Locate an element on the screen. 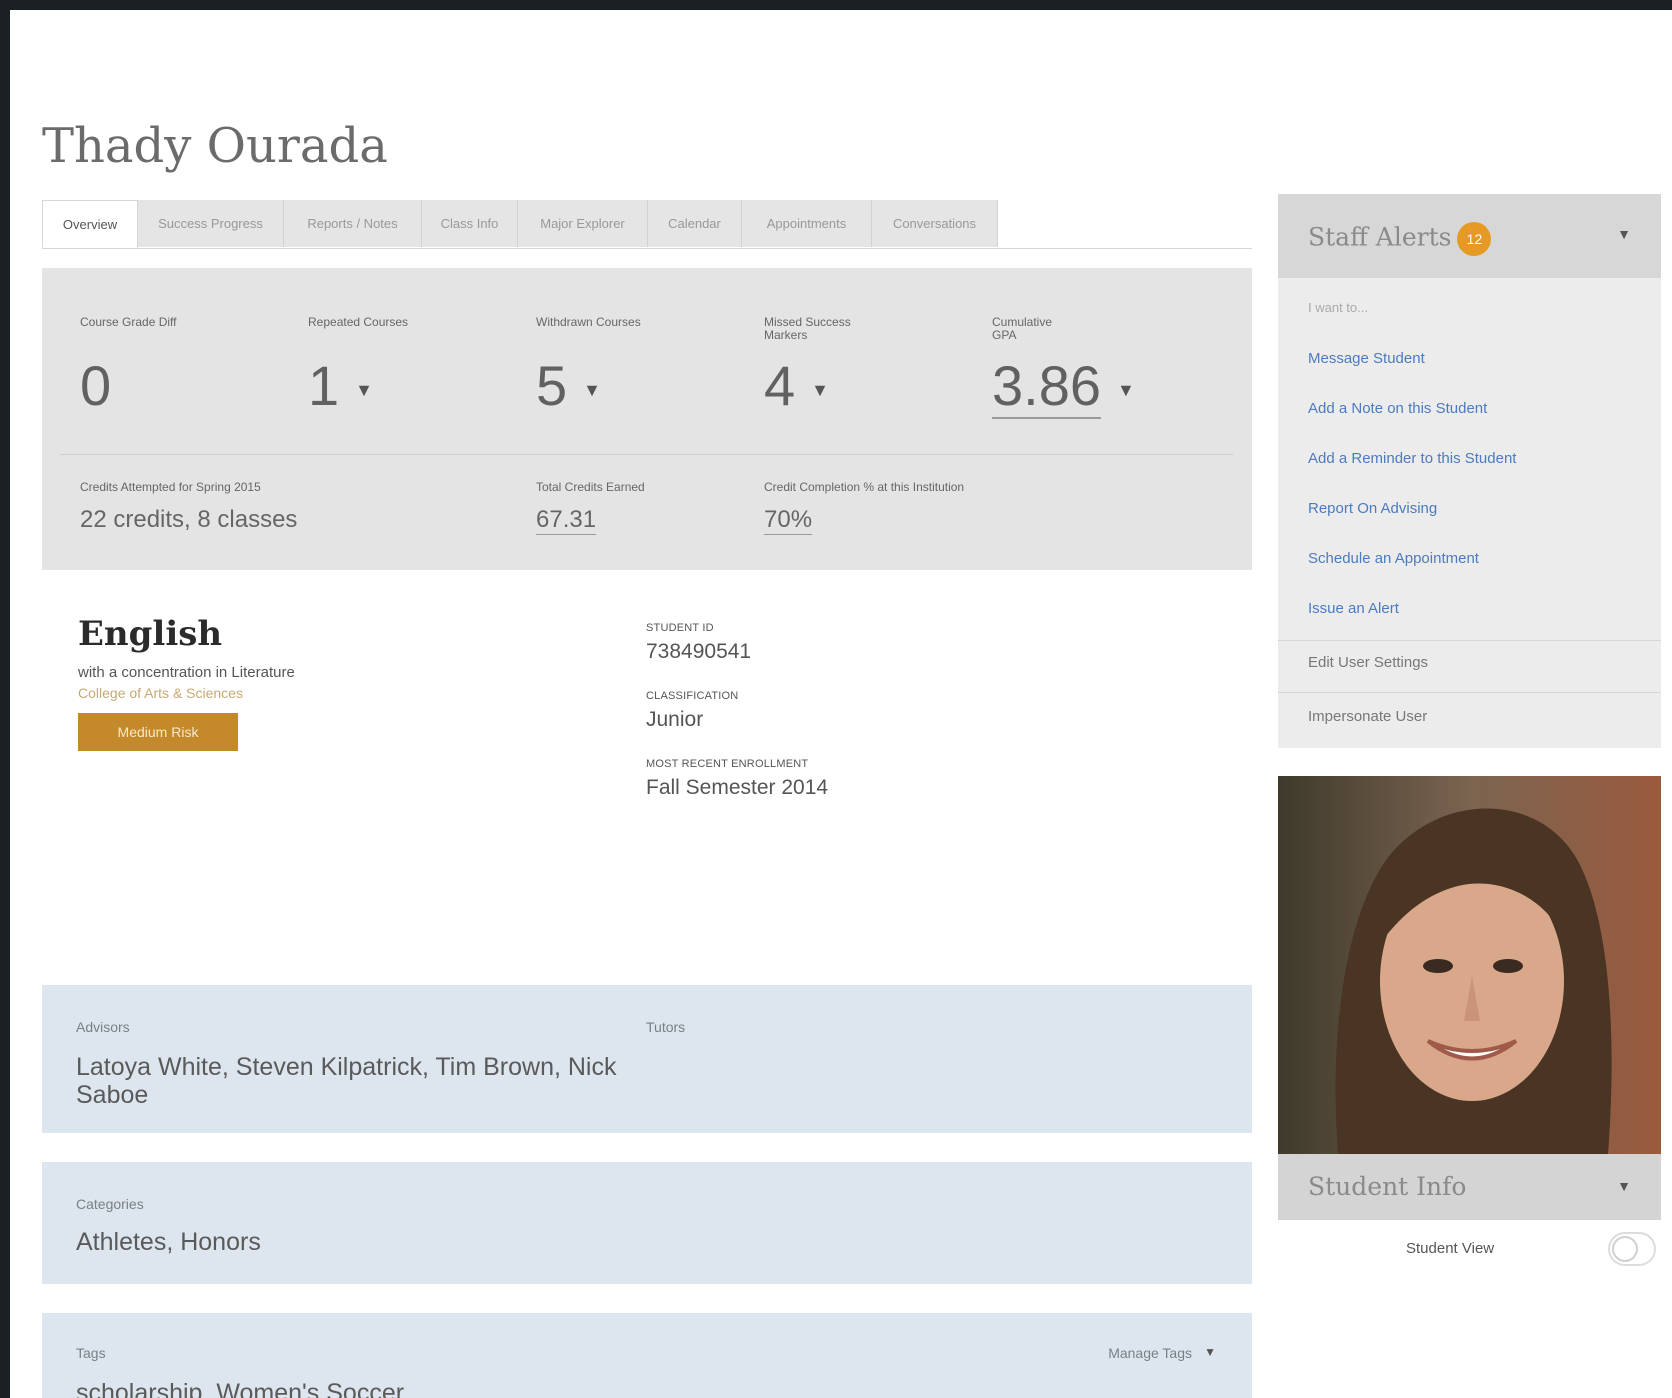 The image size is (1672, 1398). student-view-toggle is located at coordinates (1632, 1249).